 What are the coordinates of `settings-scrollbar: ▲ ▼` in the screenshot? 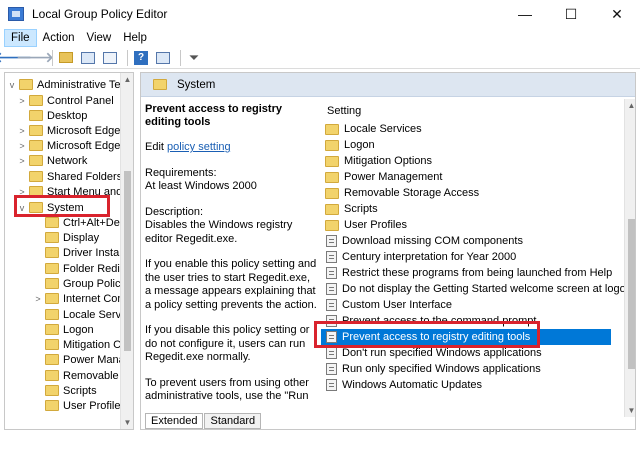 It's located at (629, 258).